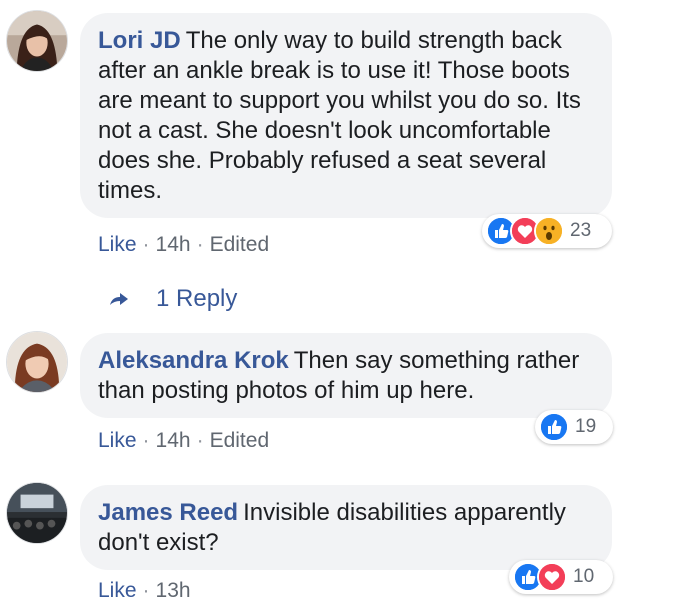  What do you see at coordinates (197, 298) in the screenshot?
I see `reply-count-label: 1 Reply` at bounding box center [197, 298].